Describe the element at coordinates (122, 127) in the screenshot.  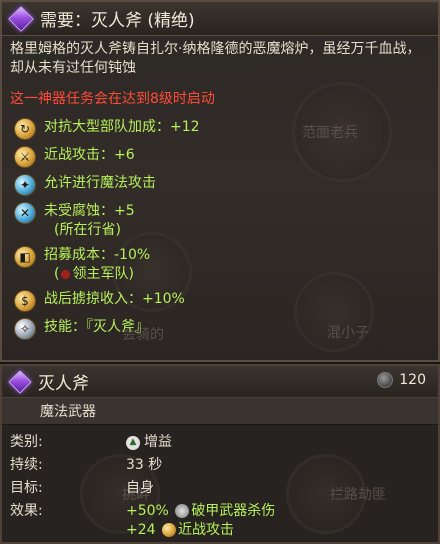
I see `effect-text: 对抗大型部队加成：+12` at that location.